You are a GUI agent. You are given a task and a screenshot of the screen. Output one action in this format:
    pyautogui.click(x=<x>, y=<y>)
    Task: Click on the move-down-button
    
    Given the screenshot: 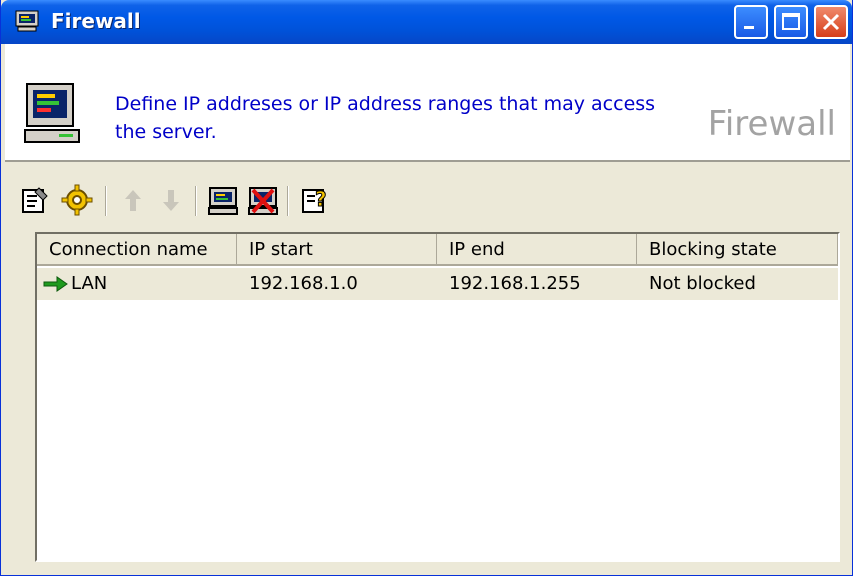 What is the action you would take?
    pyautogui.click(x=171, y=200)
    